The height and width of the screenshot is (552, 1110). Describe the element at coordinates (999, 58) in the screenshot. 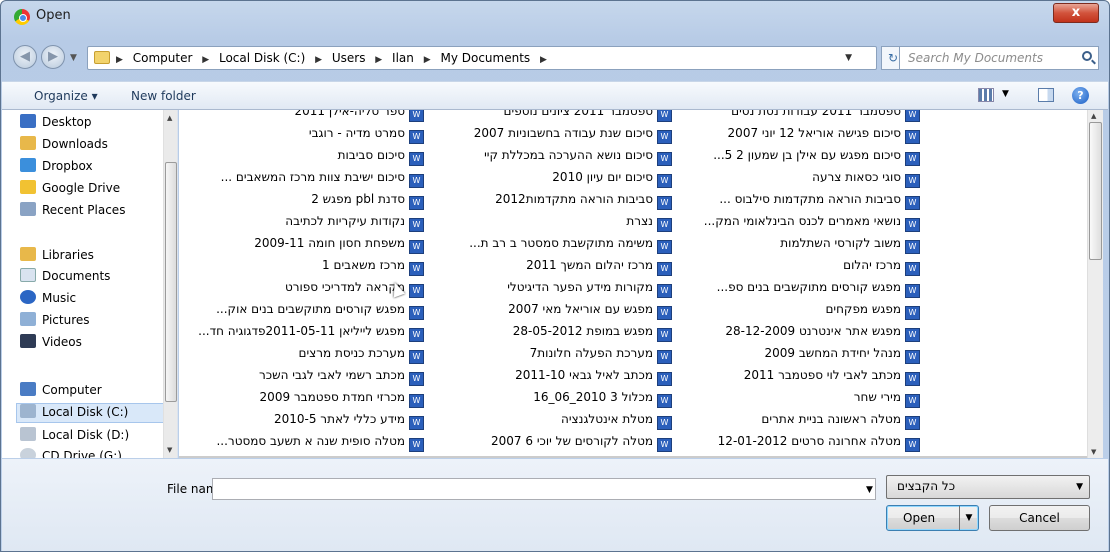

I see `search-input: Search My Documents` at that location.